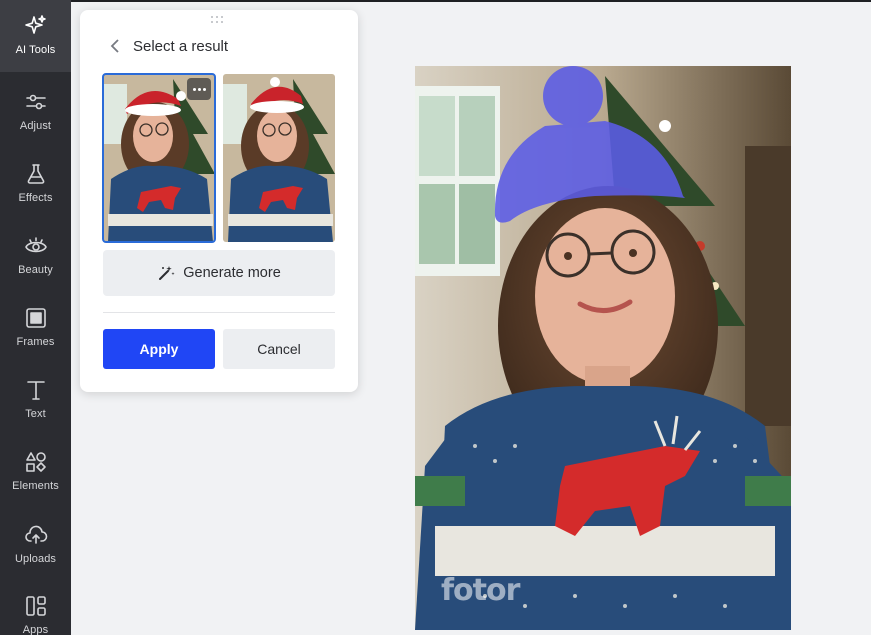 Image resolution: width=871 pixels, height=635 pixels. Describe the element at coordinates (199, 89) in the screenshot. I see `more-options-button` at that location.